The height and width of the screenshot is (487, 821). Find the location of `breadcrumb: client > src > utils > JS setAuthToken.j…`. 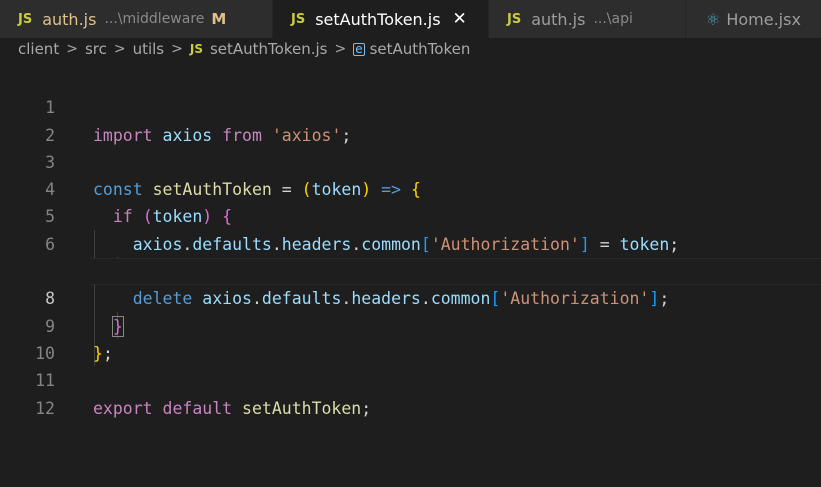

breadcrumb: client > src > utils > JS setAuthToken.j… is located at coordinates (410, 49).